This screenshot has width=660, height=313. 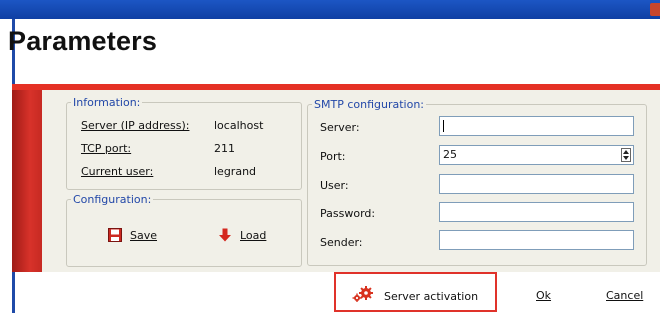 What do you see at coordinates (341, 242) in the screenshot?
I see `smtp-sender-label: Sender:` at bounding box center [341, 242].